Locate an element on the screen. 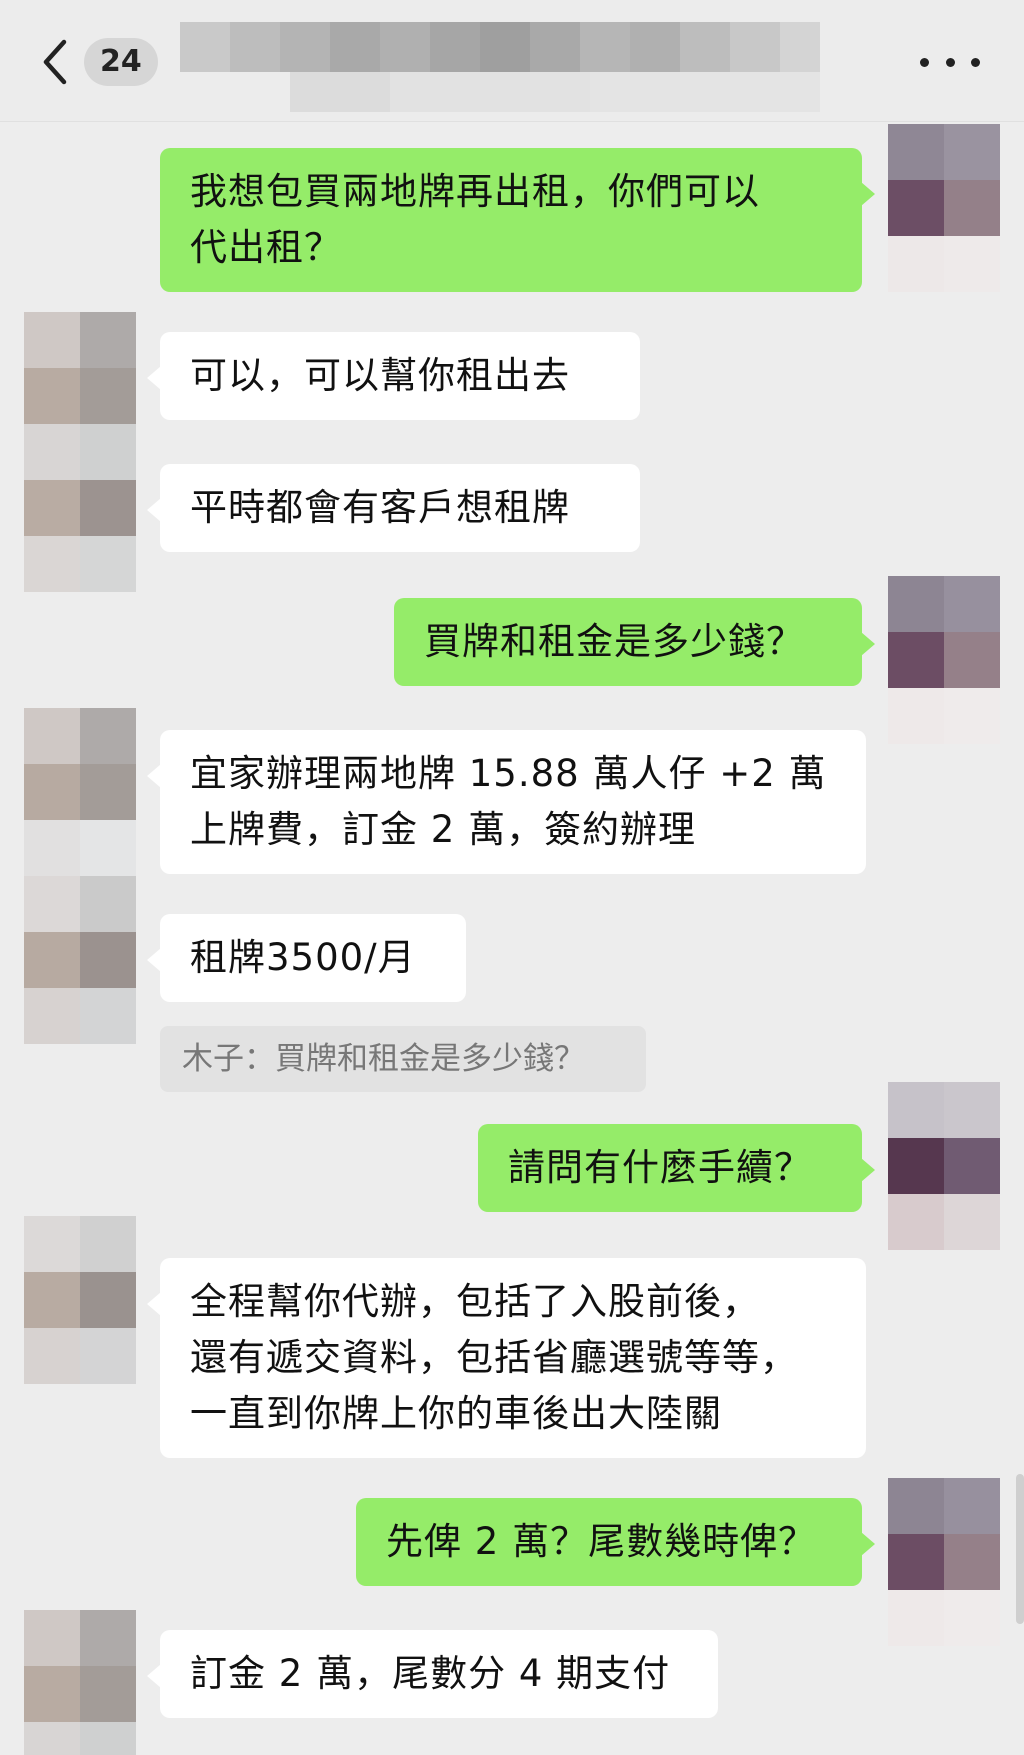 The image size is (1024, 1755). message-bubble-incoming: 租牌3500/月 is located at coordinates (306, 958).